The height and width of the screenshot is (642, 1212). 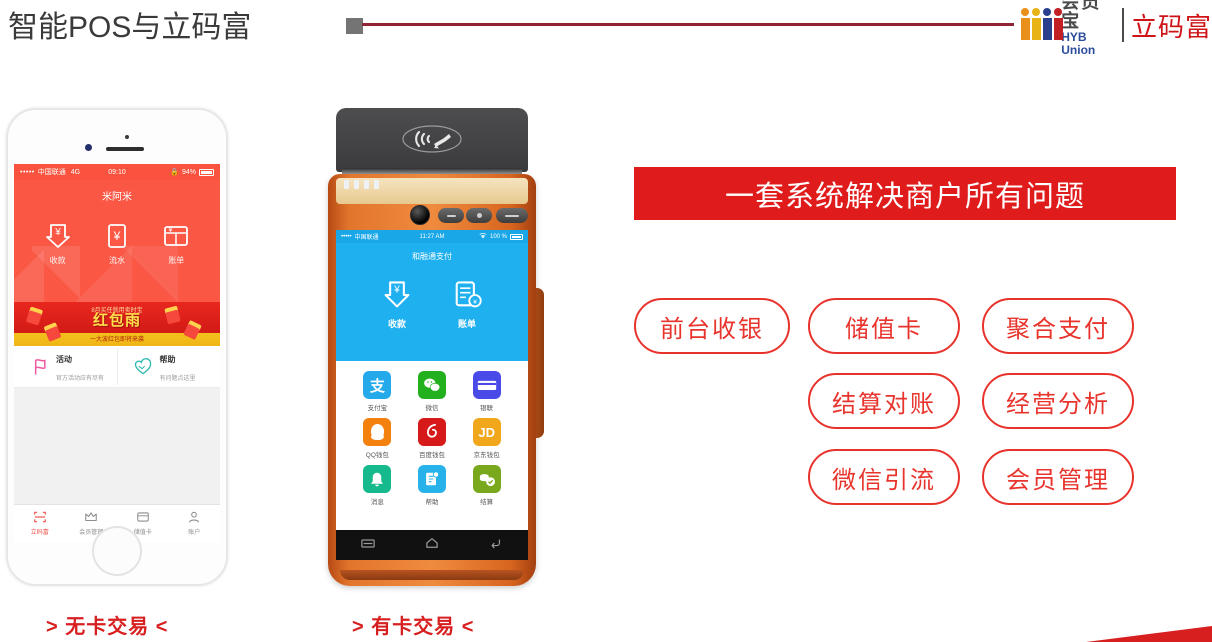 What do you see at coordinates (496, 545) in the screenshot?
I see `back-icon` at bounding box center [496, 545].